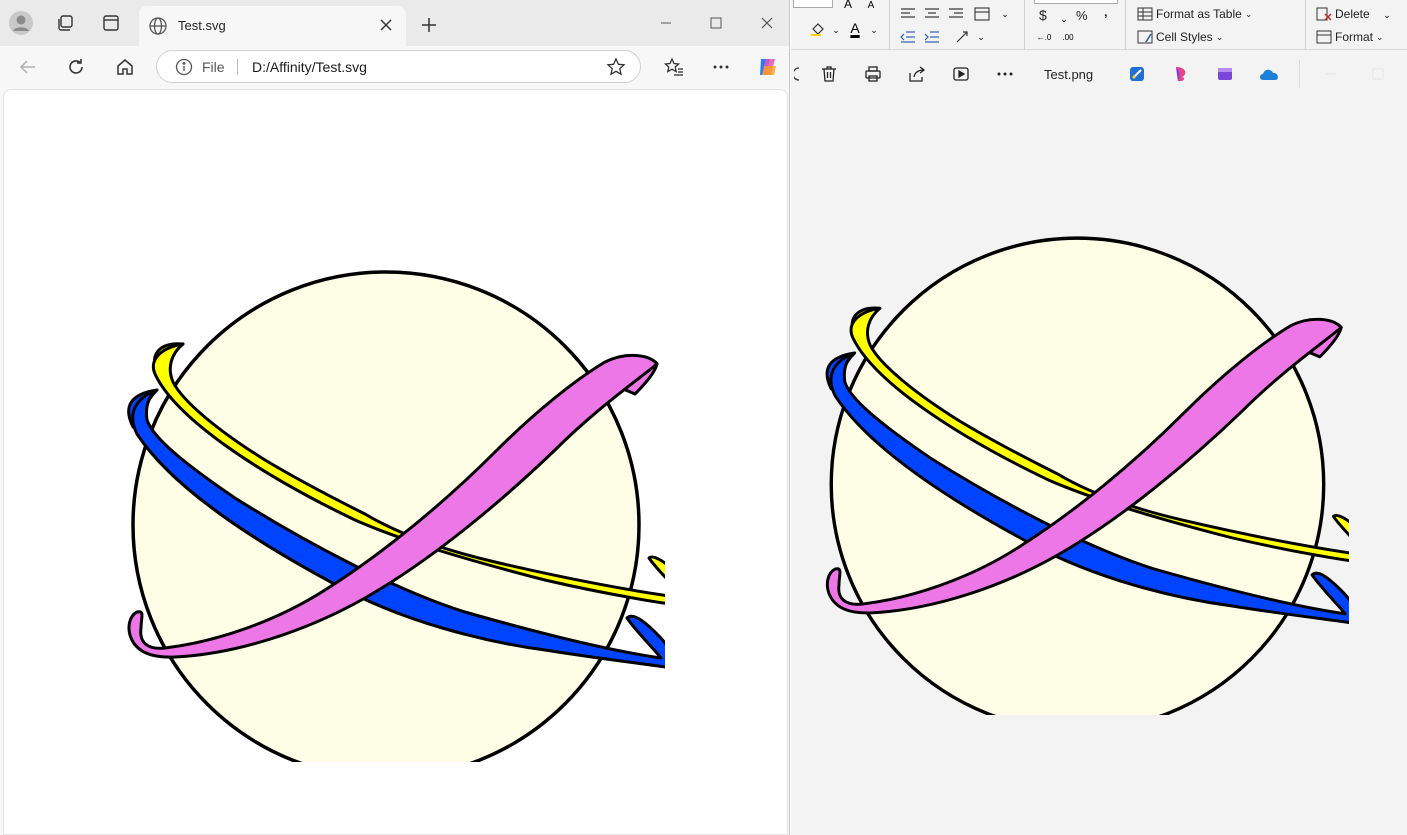 This screenshot has height=835, width=1407. I want to click on increase-decimal-icon: ←.0, so click(1044, 37).